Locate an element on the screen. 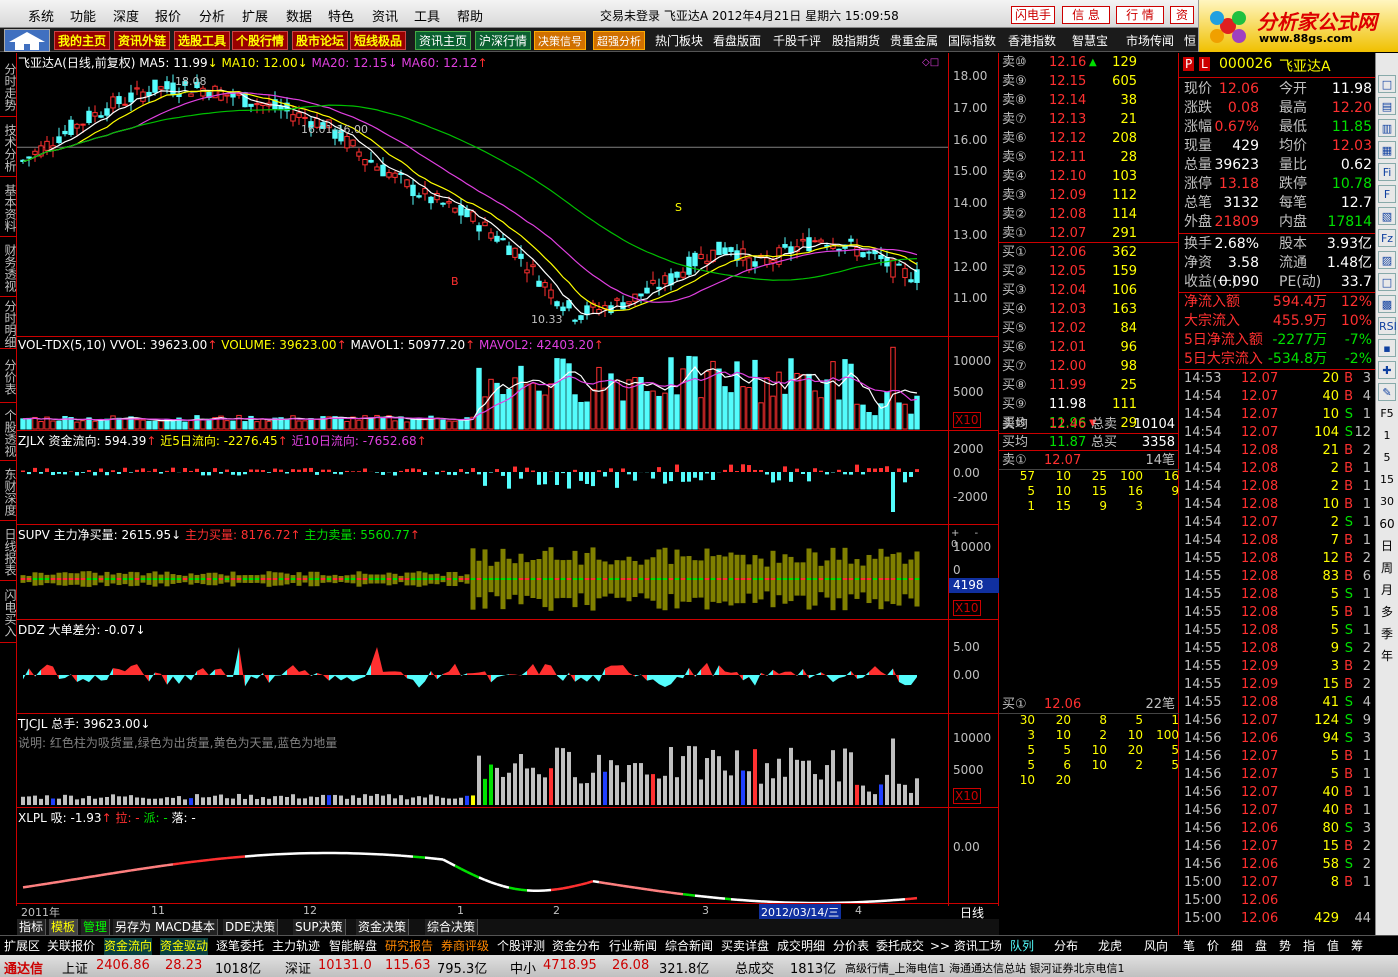 The height and width of the screenshot is (977, 1398). info-button: 信 息 is located at coordinates (1086, 15).